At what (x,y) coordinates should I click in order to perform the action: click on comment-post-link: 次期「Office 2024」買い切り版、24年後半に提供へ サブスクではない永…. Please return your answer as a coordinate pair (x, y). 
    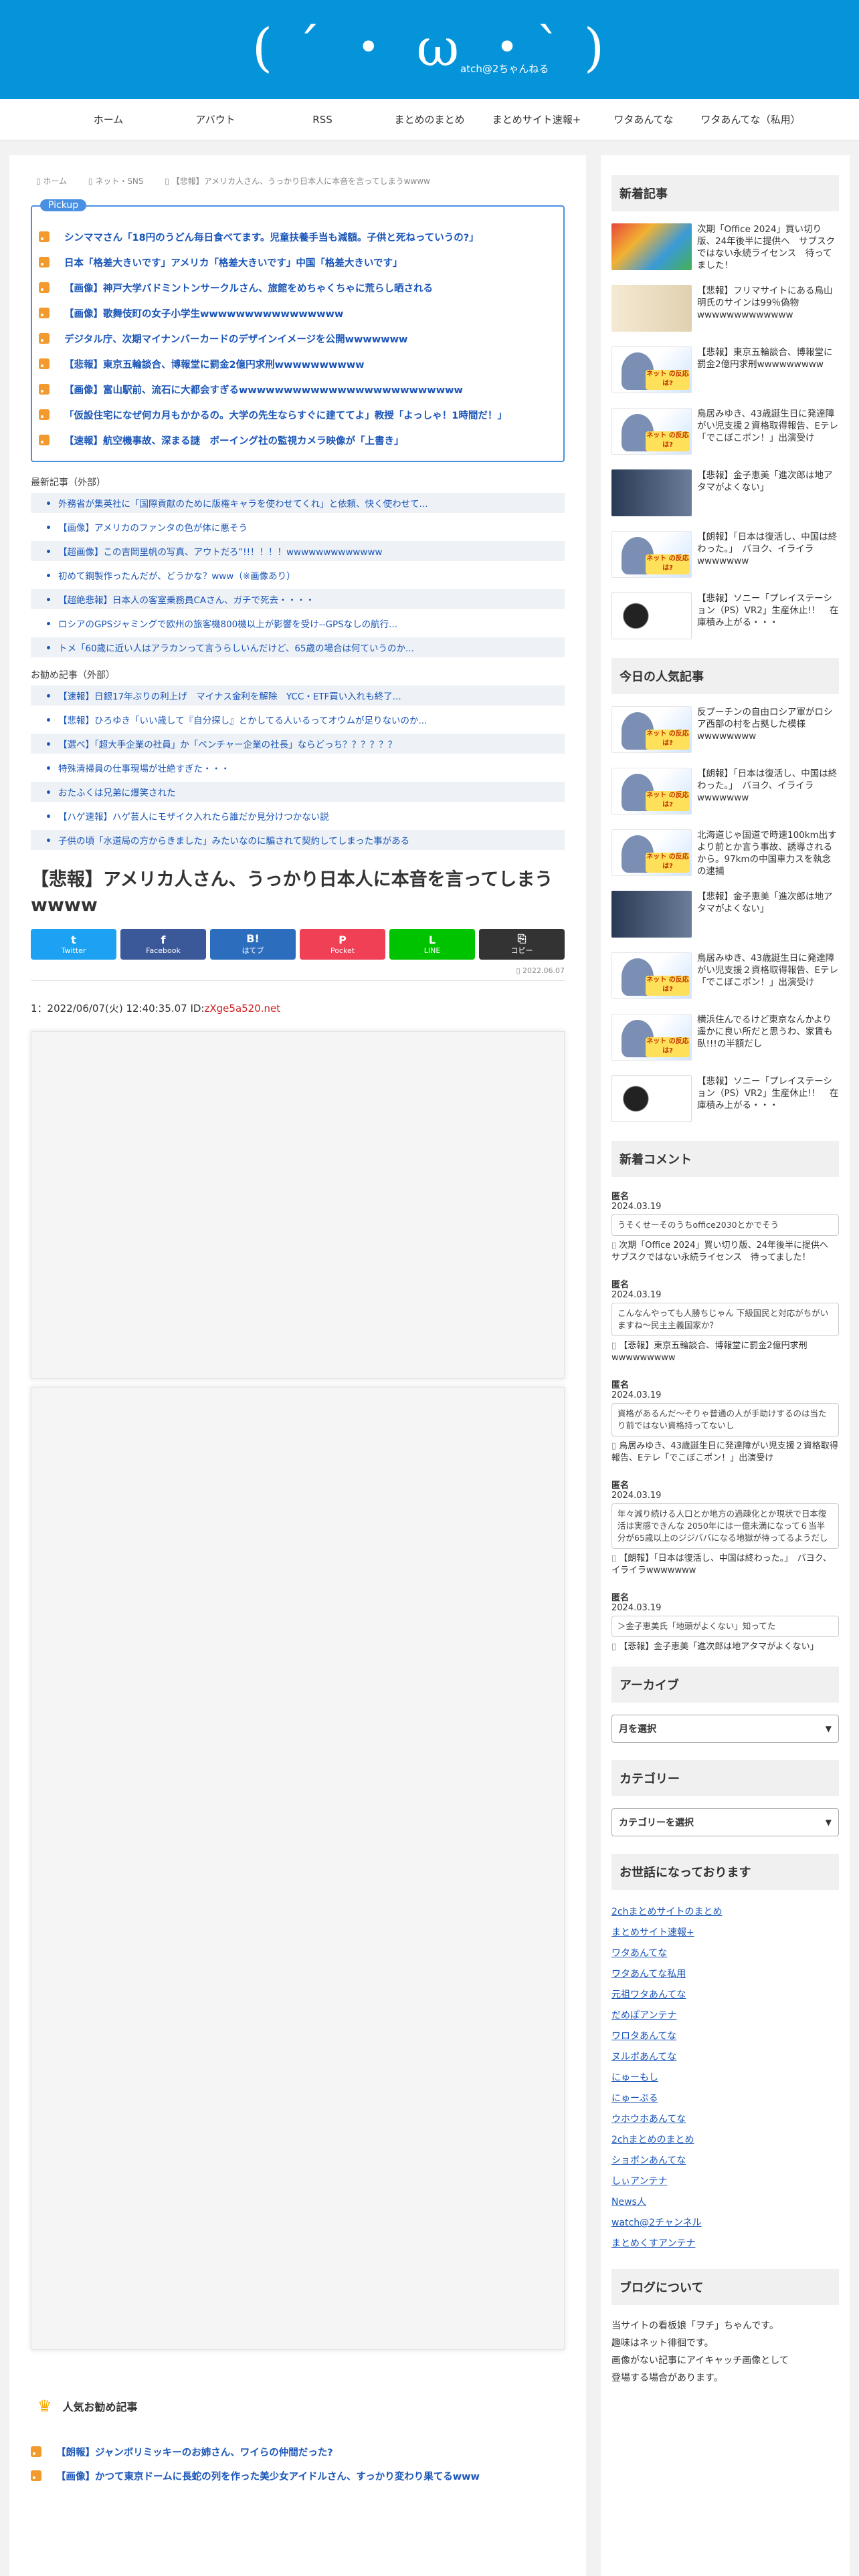
    Looking at the image, I should click on (725, 1252).